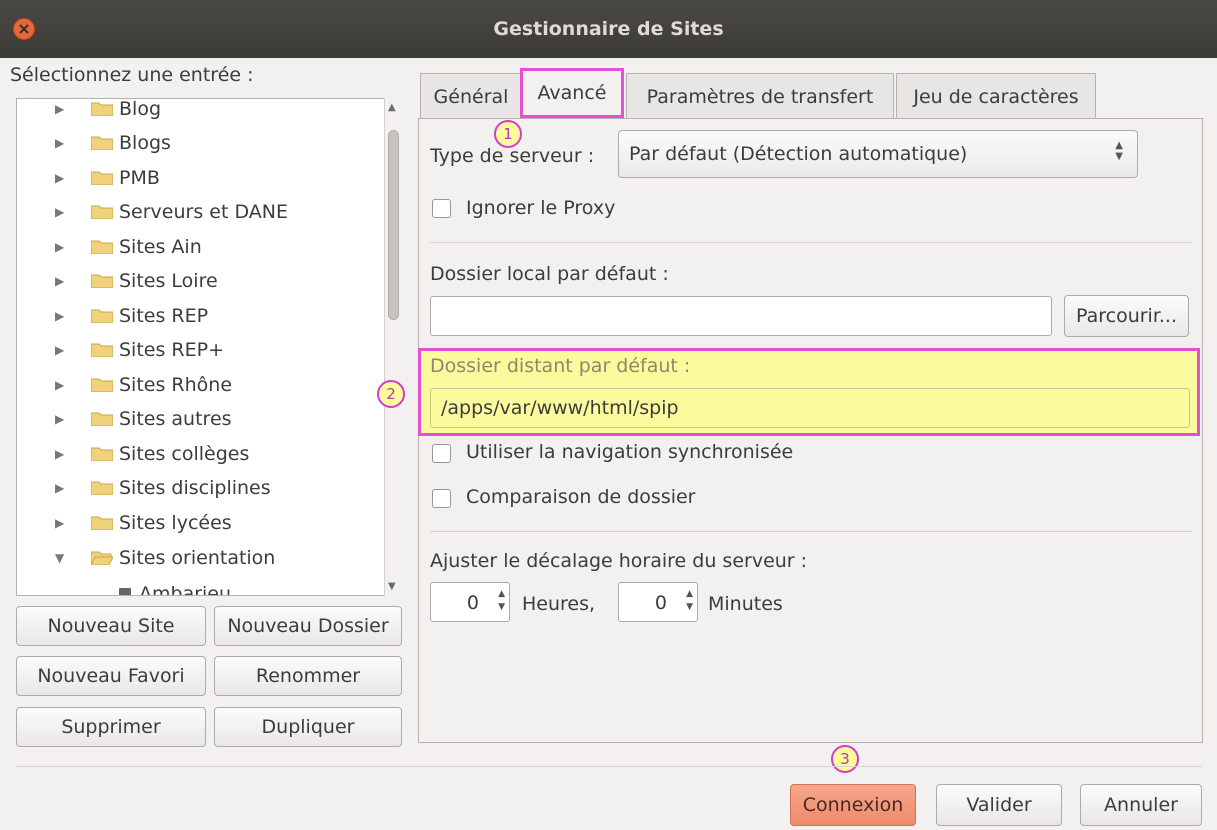 The image size is (1217, 830). Describe the element at coordinates (203, 212) in the screenshot. I see `tree-item-label: Serveurs et DANE` at that location.